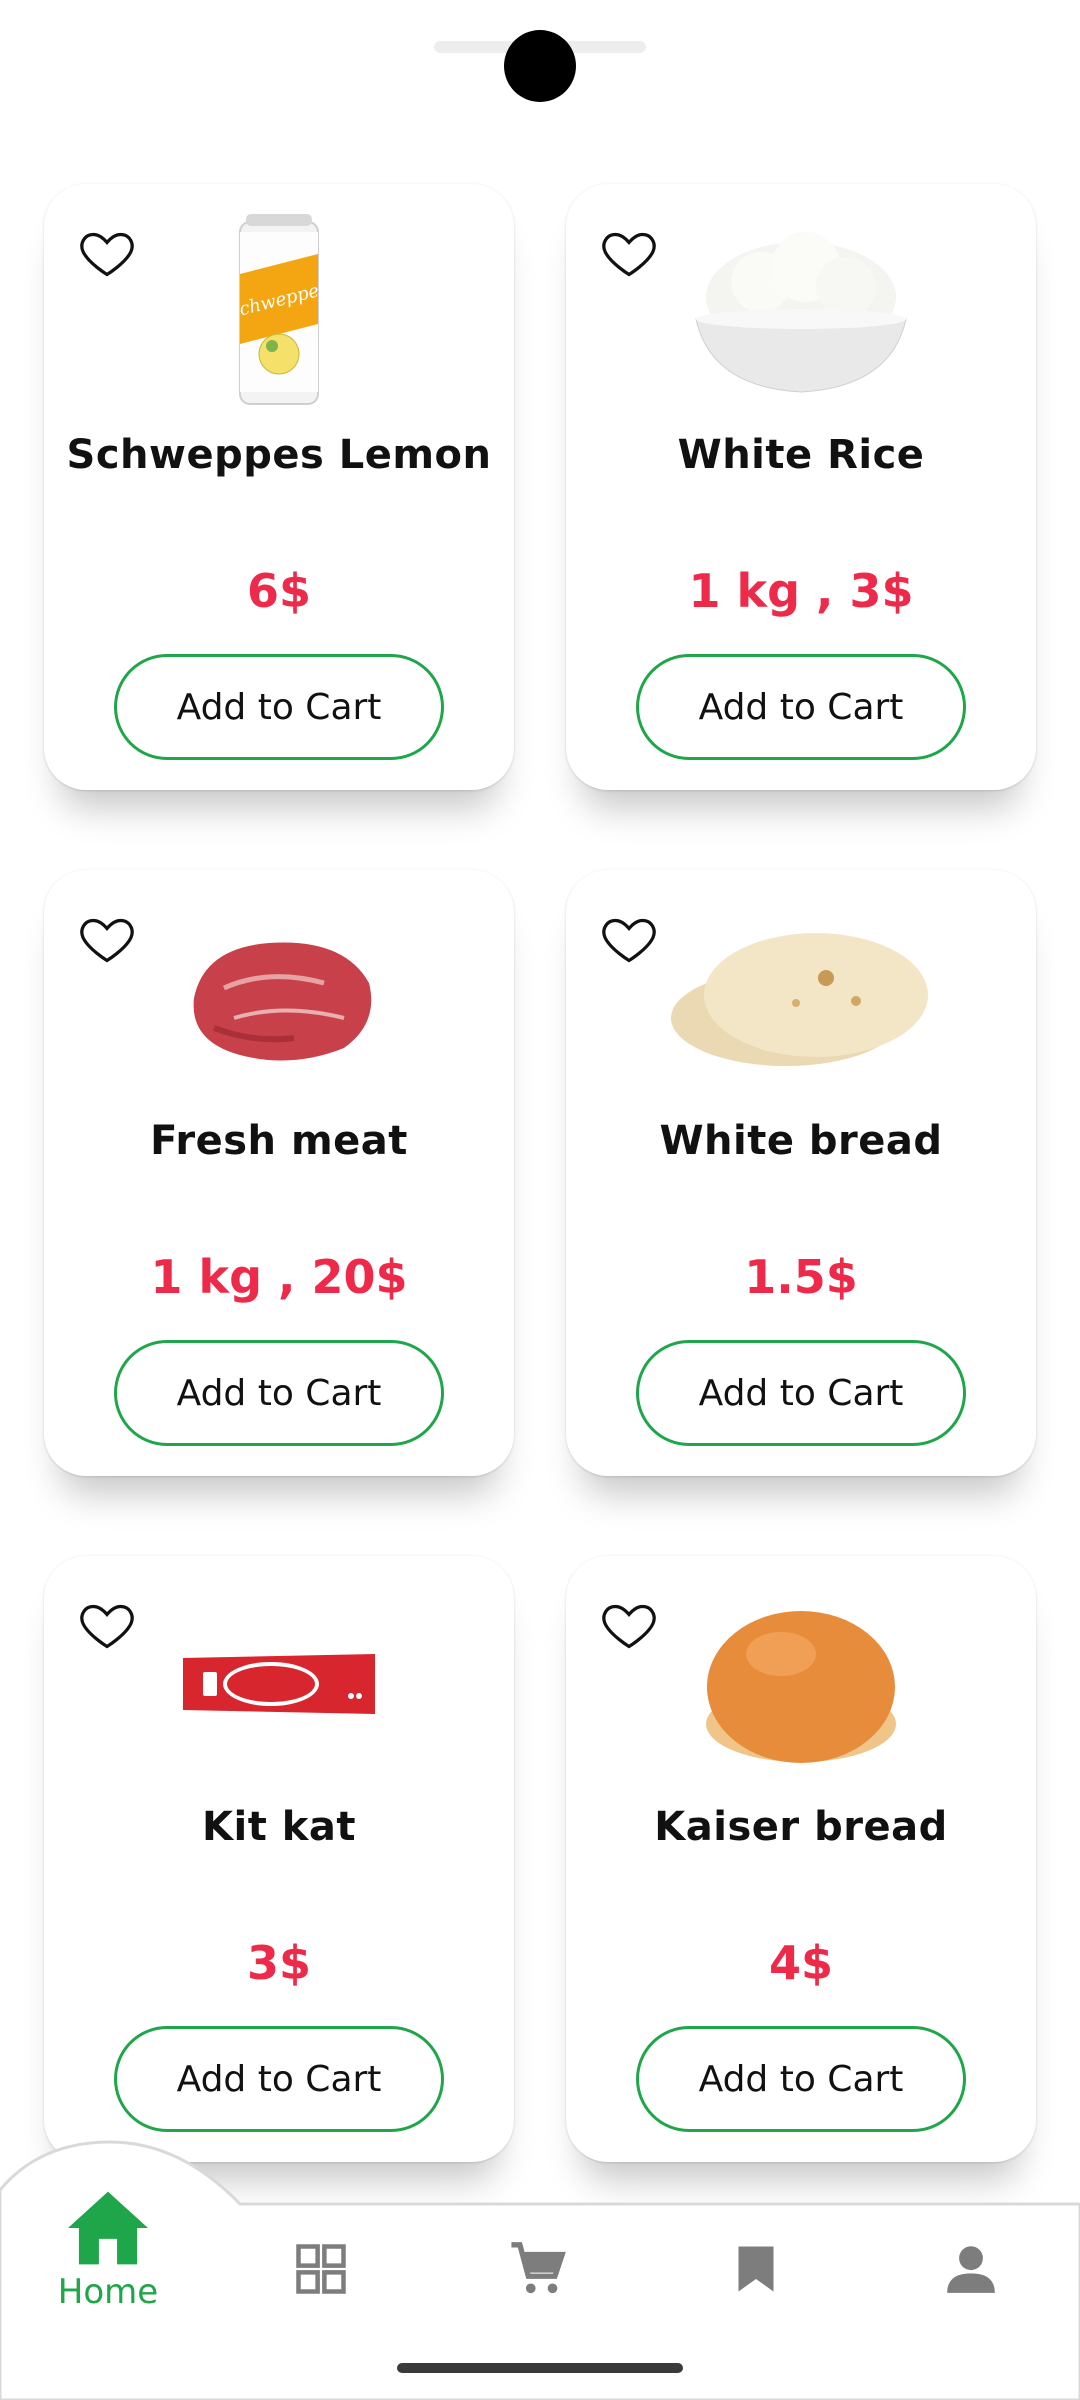 This screenshot has width=1080, height=2400. Describe the element at coordinates (801, 455) in the screenshot. I see `product-name: White Rice` at that location.